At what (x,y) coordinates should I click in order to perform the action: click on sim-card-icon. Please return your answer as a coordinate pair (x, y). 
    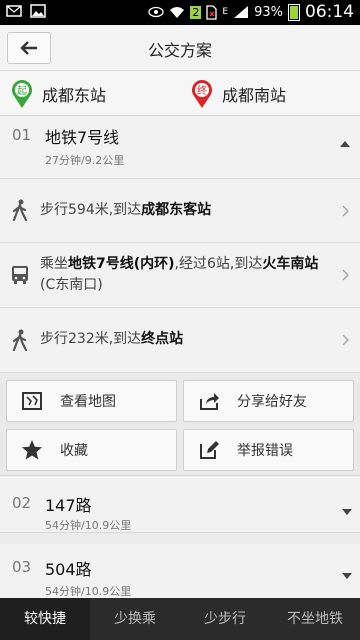
    Looking at the image, I should click on (212, 12).